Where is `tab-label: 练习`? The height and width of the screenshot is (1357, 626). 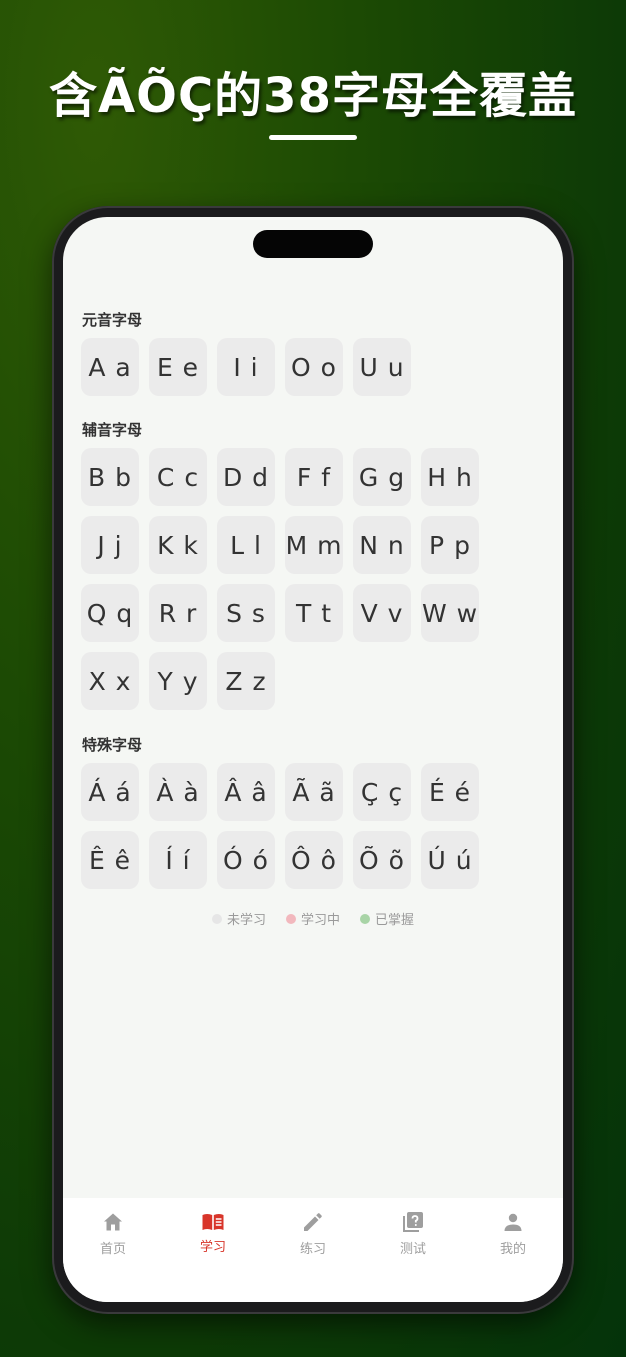 tab-label: 练习 is located at coordinates (312, 1249).